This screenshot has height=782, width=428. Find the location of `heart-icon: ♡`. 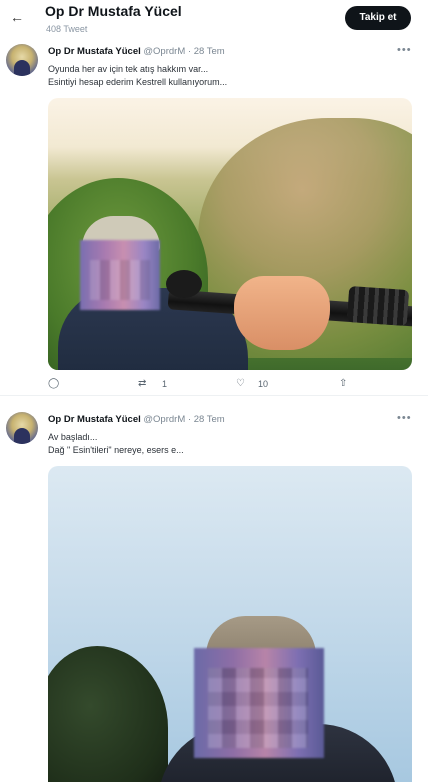

heart-icon: ♡ is located at coordinates (240, 383).